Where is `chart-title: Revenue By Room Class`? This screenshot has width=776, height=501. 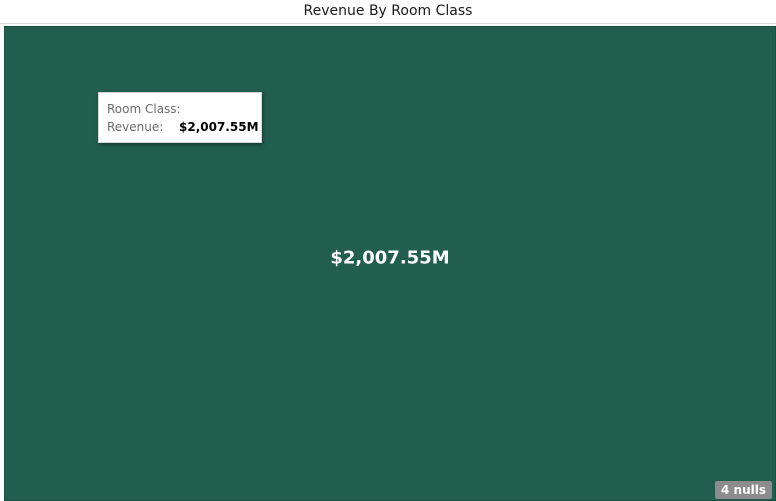
chart-title: Revenue By Room Class is located at coordinates (388, 11).